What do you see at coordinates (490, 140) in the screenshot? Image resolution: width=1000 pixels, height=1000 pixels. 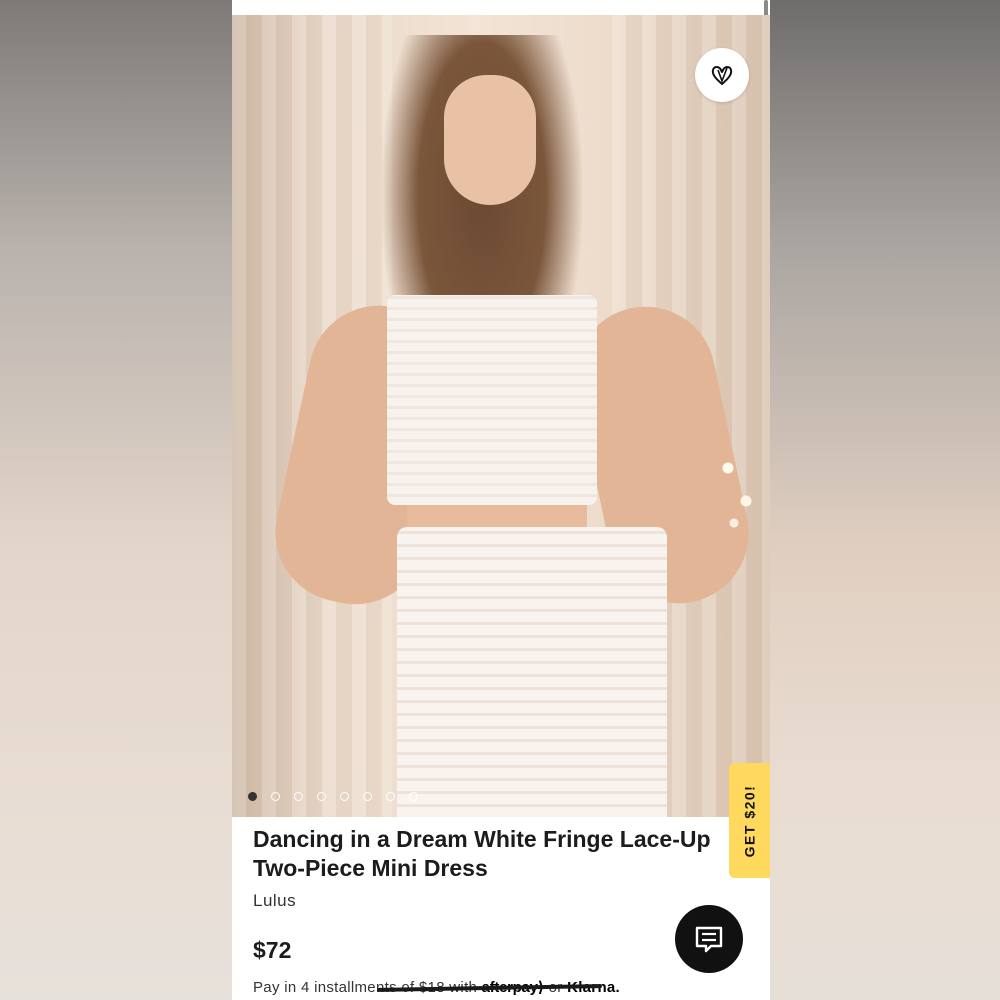 I see `model-face` at bounding box center [490, 140].